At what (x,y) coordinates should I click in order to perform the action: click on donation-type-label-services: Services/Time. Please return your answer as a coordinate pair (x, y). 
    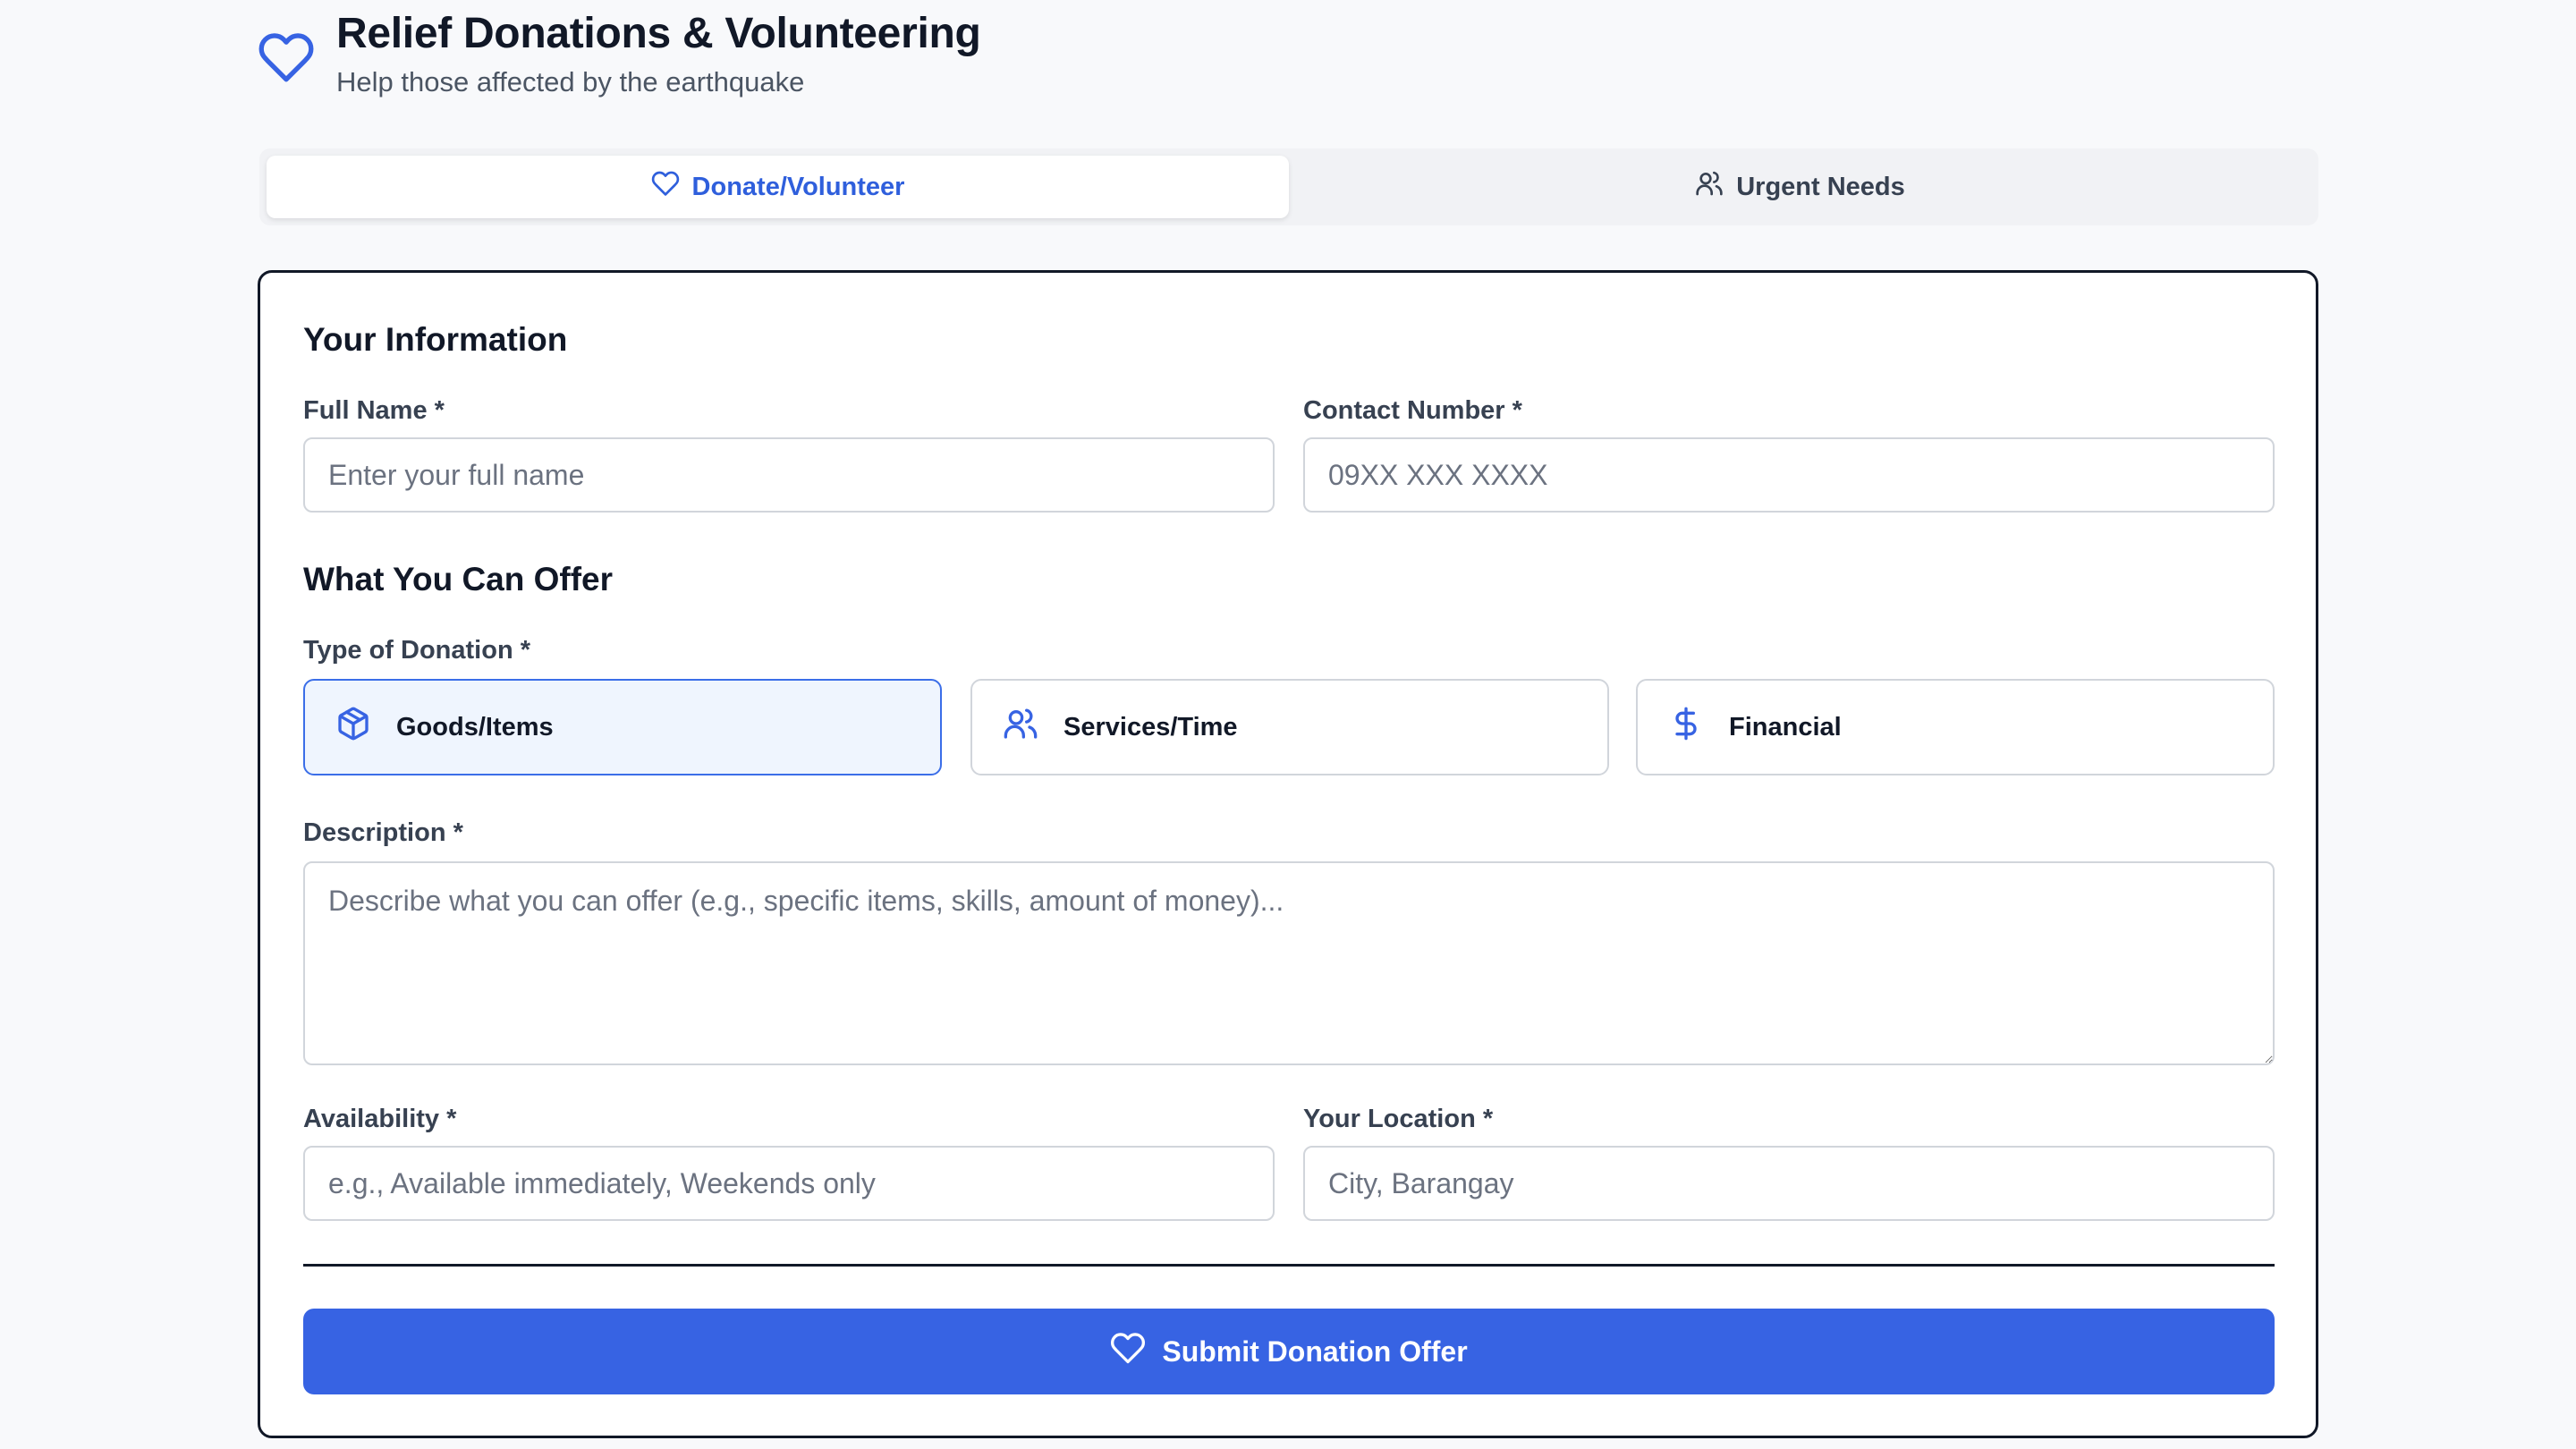
    Looking at the image, I should click on (1150, 726).